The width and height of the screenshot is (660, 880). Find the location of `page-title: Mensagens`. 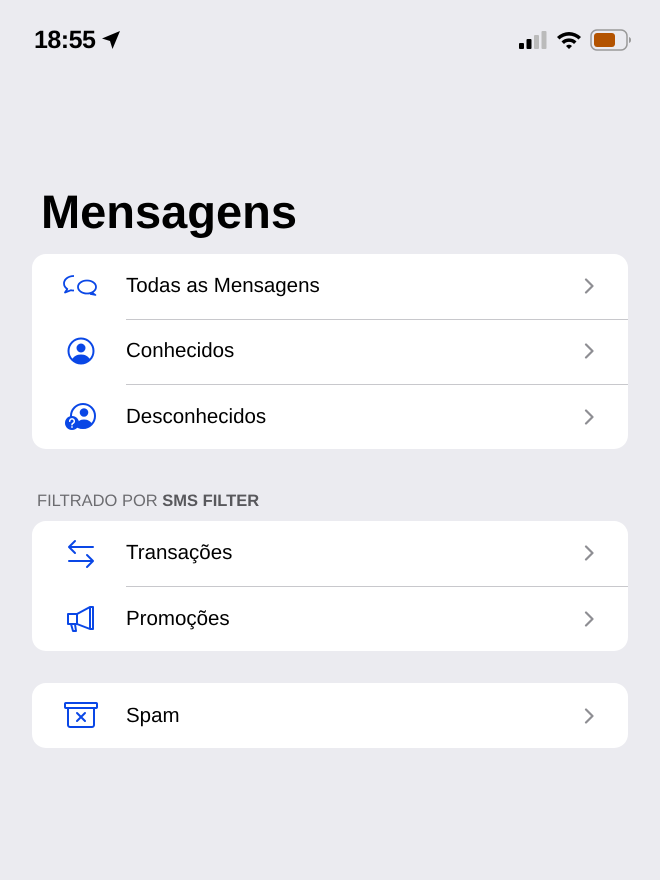

page-title: Mensagens is located at coordinates (169, 212).